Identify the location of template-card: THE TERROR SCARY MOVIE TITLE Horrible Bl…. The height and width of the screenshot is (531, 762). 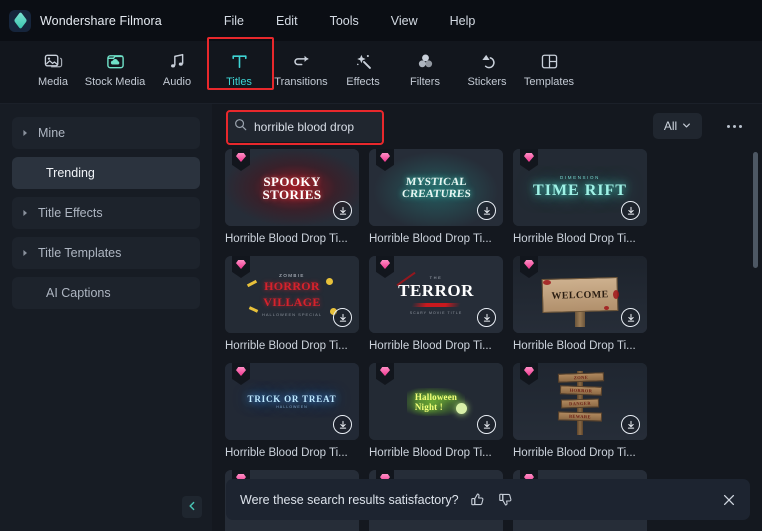
(441, 304).